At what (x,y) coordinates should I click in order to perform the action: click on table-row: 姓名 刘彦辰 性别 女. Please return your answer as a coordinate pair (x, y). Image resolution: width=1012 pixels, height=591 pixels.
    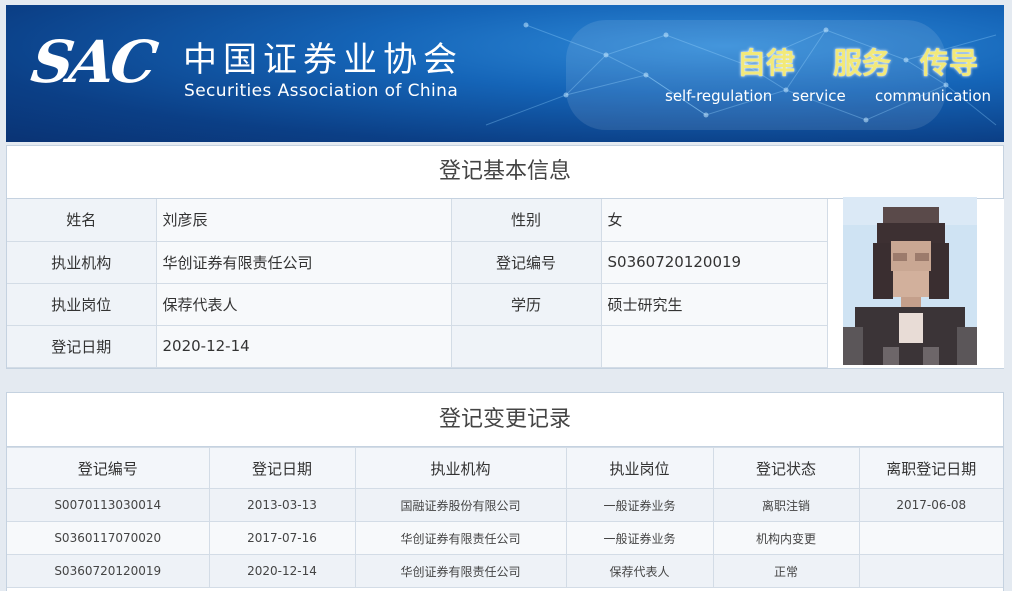
    Looking at the image, I should click on (417, 220).